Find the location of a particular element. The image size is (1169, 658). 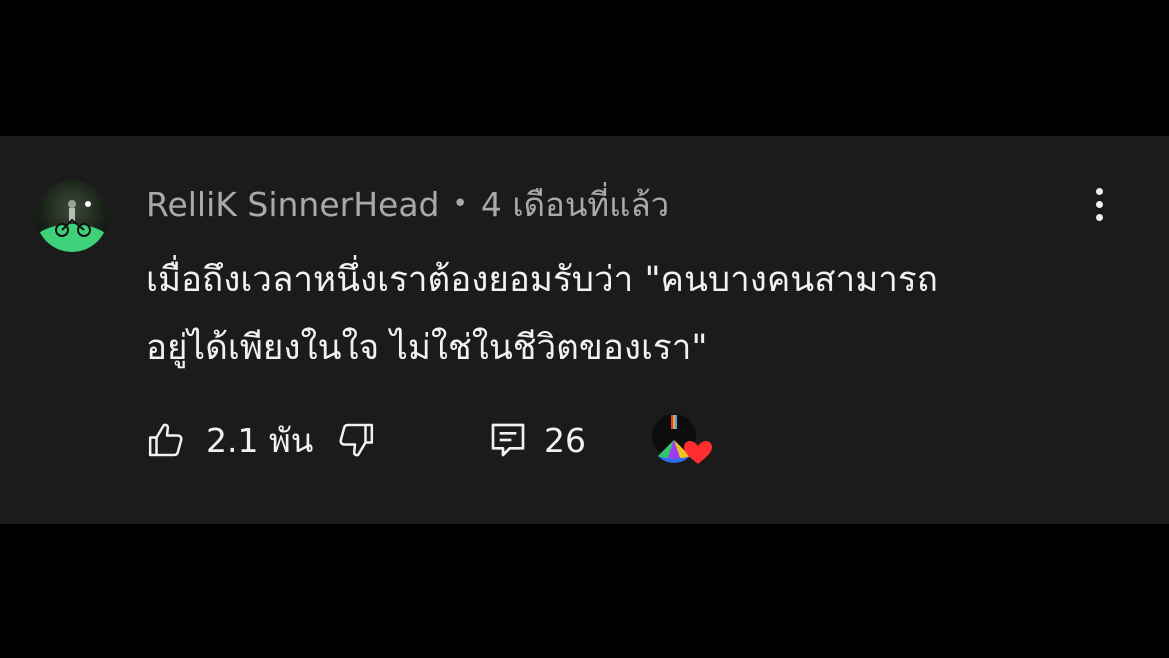

thumb-up-icon is located at coordinates (165, 440).